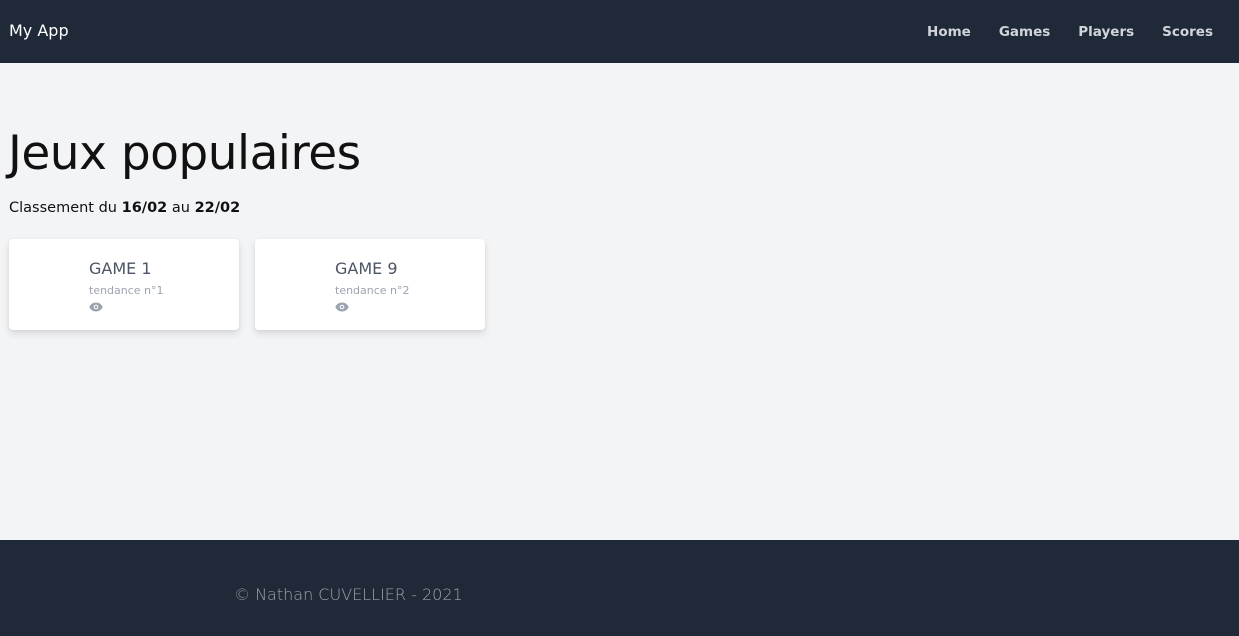 The height and width of the screenshot is (636, 1239). What do you see at coordinates (247, 284) in the screenshot?
I see `game-card-list: GAME 1 tendance n°1 GAME 9 tendance n°2` at bounding box center [247, 284].